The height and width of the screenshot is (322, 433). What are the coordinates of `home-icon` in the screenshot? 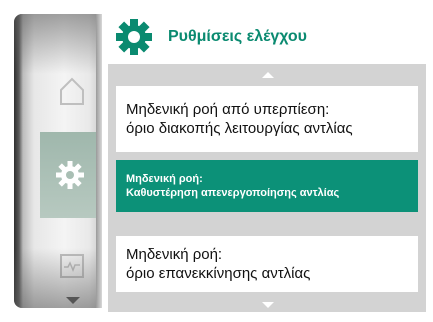 It's located at (72, 91).